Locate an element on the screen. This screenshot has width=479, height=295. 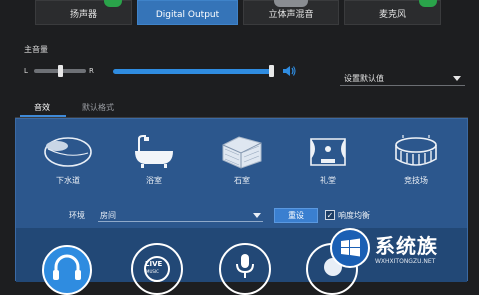
env-label: 下水道 is located at coordinates (68, 180).